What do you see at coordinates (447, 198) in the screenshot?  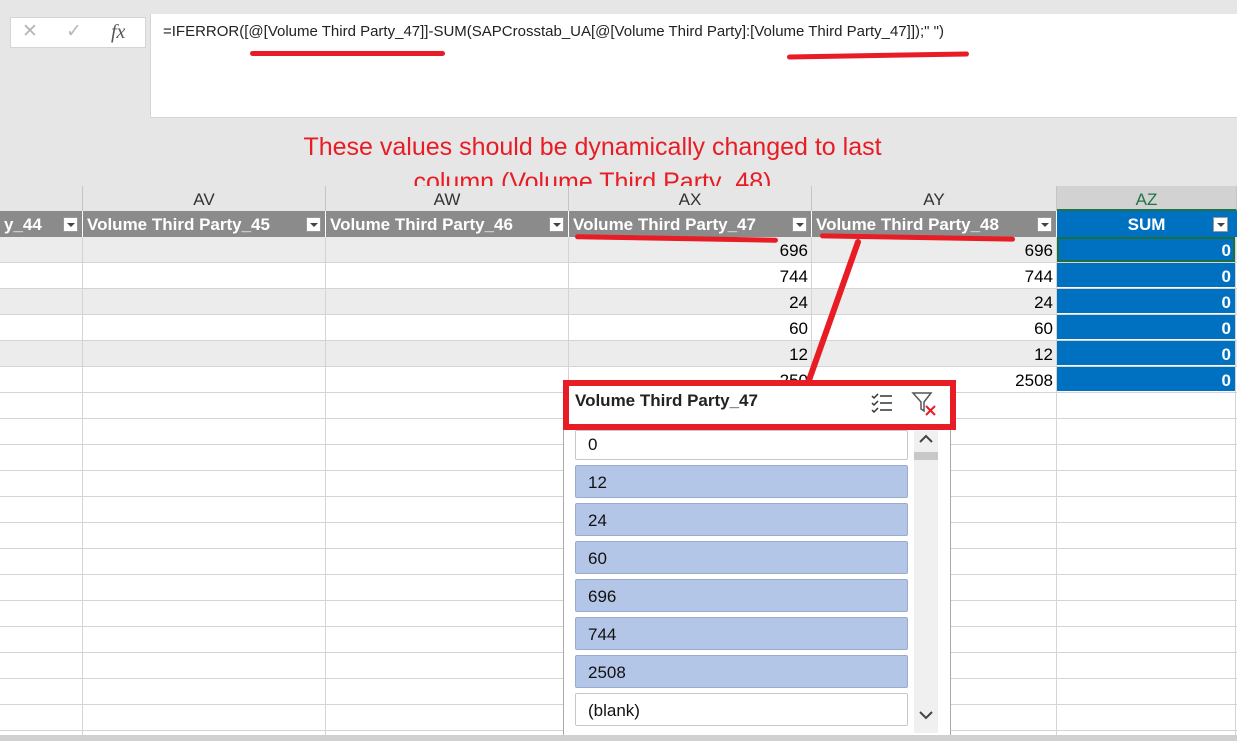 I see `column-header-aw: AW` at bounding box center [447, 198].